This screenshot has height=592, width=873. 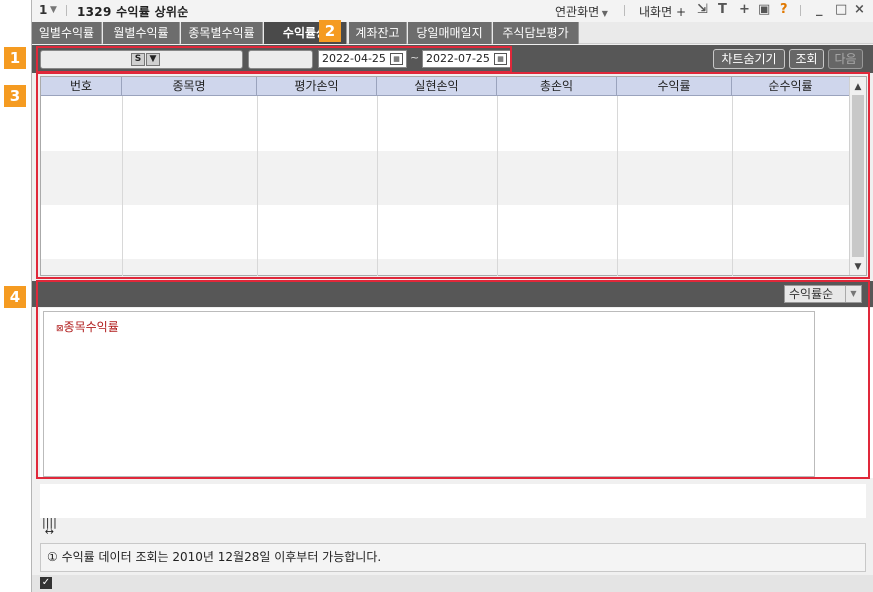 What do you see at coordinates (280, 59) in the screenshot?
I see `password-input` at bounding box center [280, 59].